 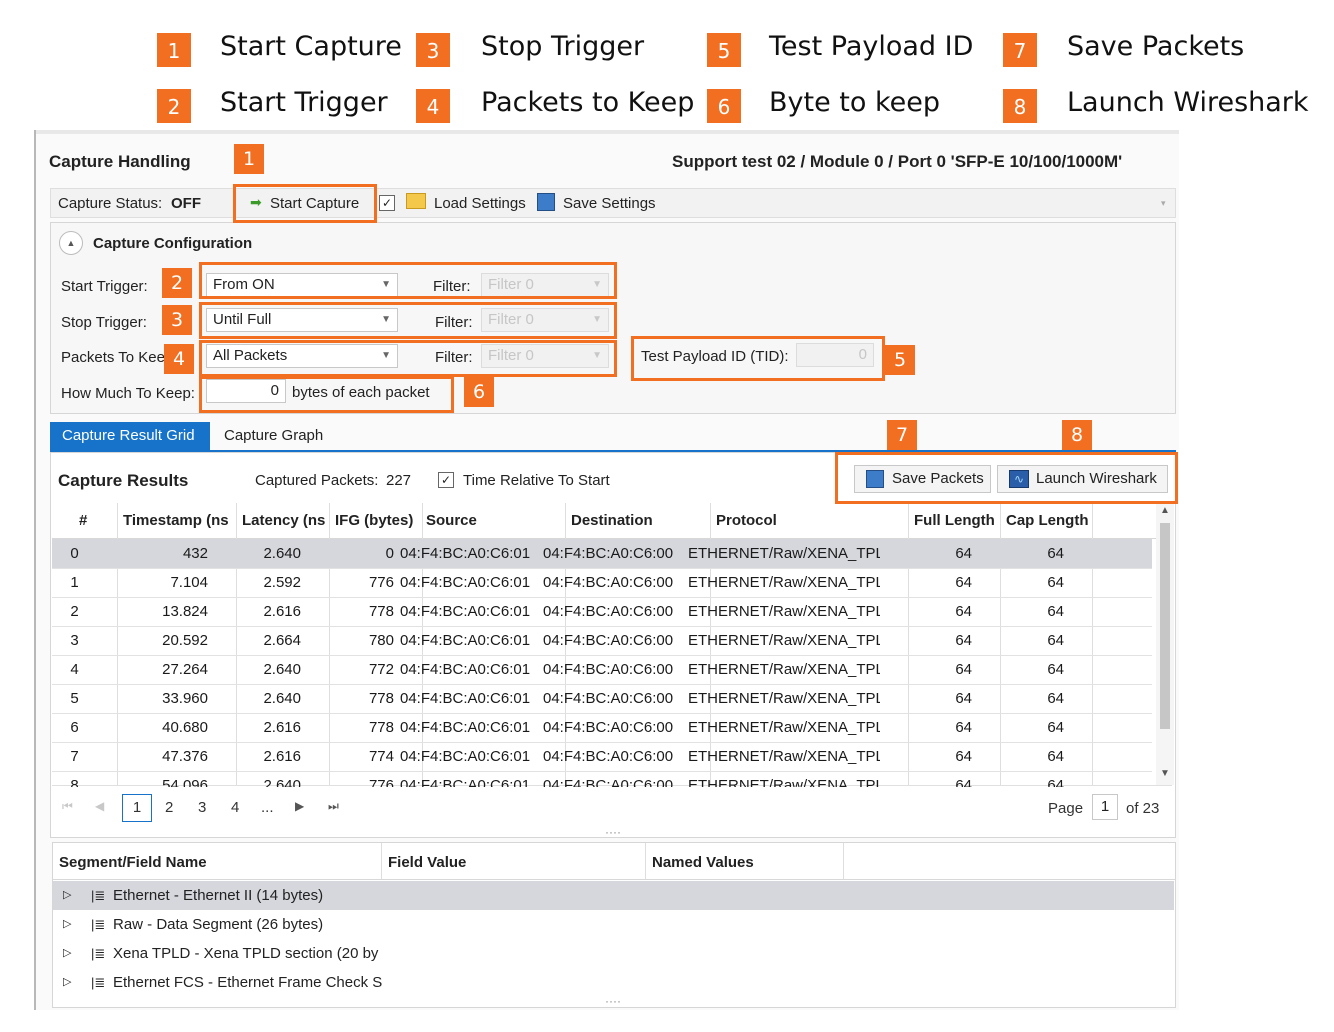 What do you see at coordinates (451, 520) in the screenshot?
I see `col-header-source: Source` at bounding box center [451, 520].